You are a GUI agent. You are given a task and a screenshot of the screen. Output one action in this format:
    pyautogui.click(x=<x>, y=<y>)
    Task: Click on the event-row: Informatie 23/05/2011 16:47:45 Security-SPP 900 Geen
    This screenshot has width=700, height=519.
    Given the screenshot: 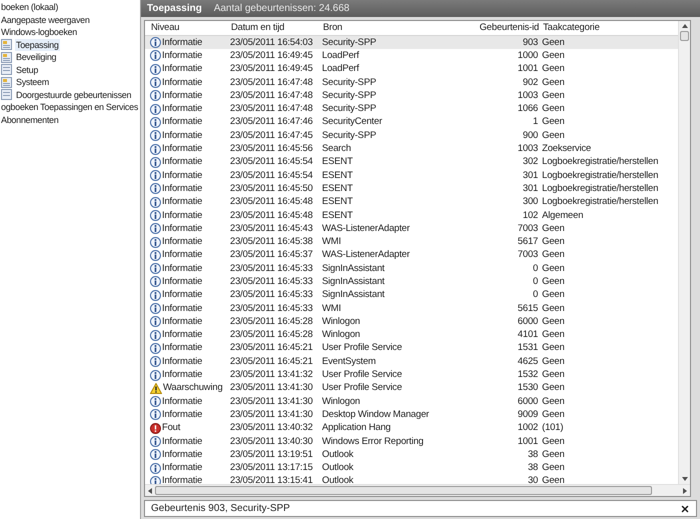 What is the action you would take?
    pyautogui.click(x=411, y=135)
    